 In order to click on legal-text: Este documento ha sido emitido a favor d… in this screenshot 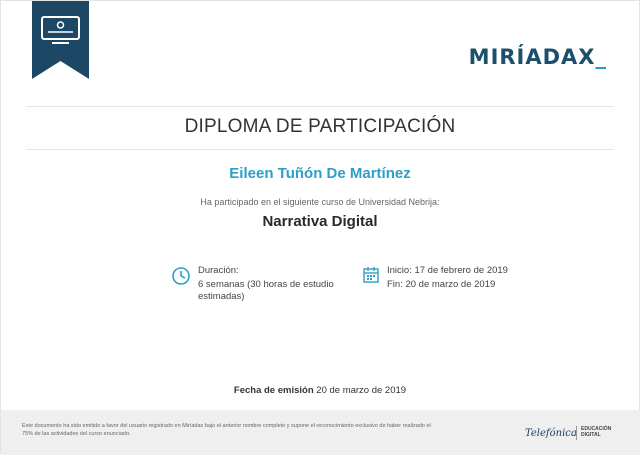, I will do `click(226, 430)`.